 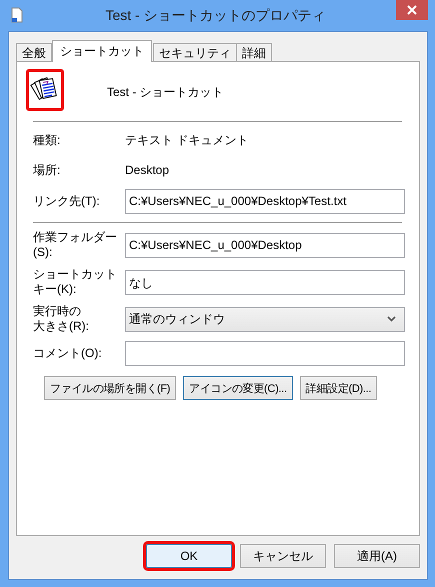 What do you see at coordinates (34, 52) in the screenshot?
I see `tab: 全般` at bounding box center [34, 52].